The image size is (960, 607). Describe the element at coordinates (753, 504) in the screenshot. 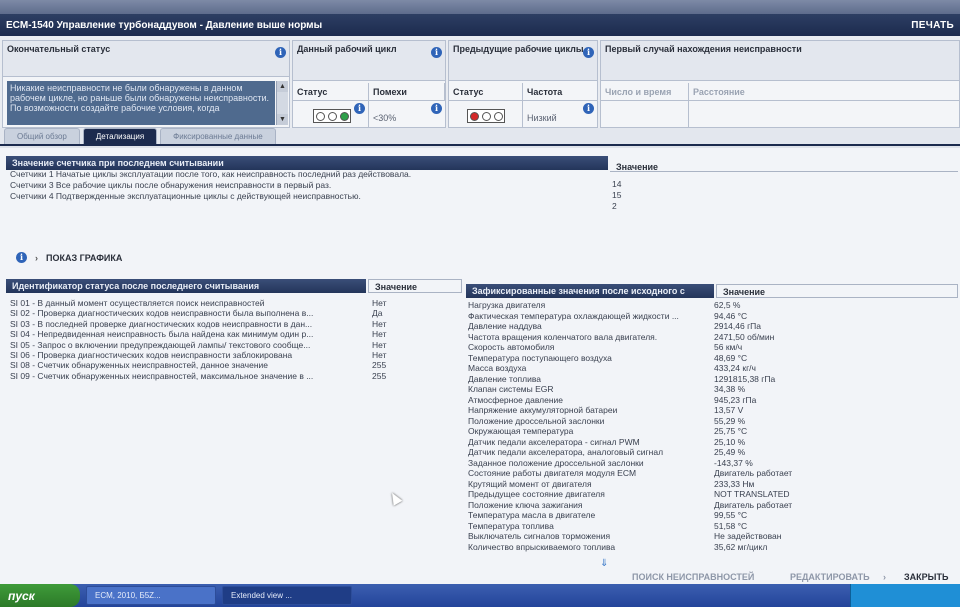

I see `frozen-row-value: Двигатель работает` at that location.